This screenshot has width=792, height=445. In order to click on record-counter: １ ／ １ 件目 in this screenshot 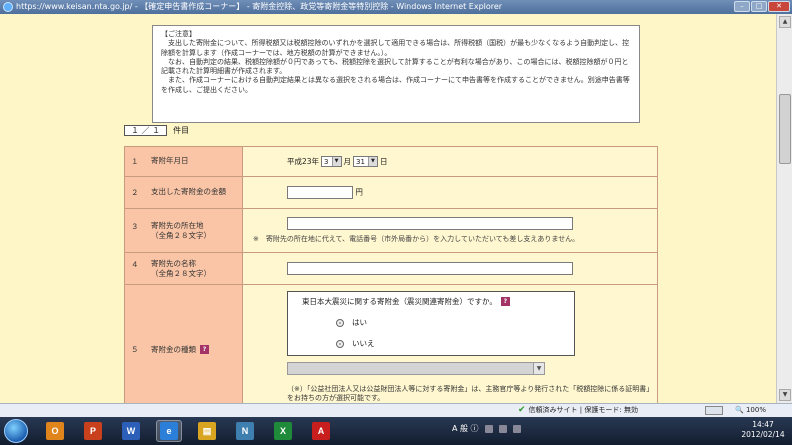, I will do `click(156, 130)`.